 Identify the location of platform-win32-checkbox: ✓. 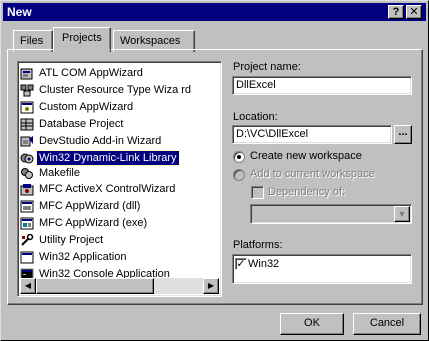
(241, 264).